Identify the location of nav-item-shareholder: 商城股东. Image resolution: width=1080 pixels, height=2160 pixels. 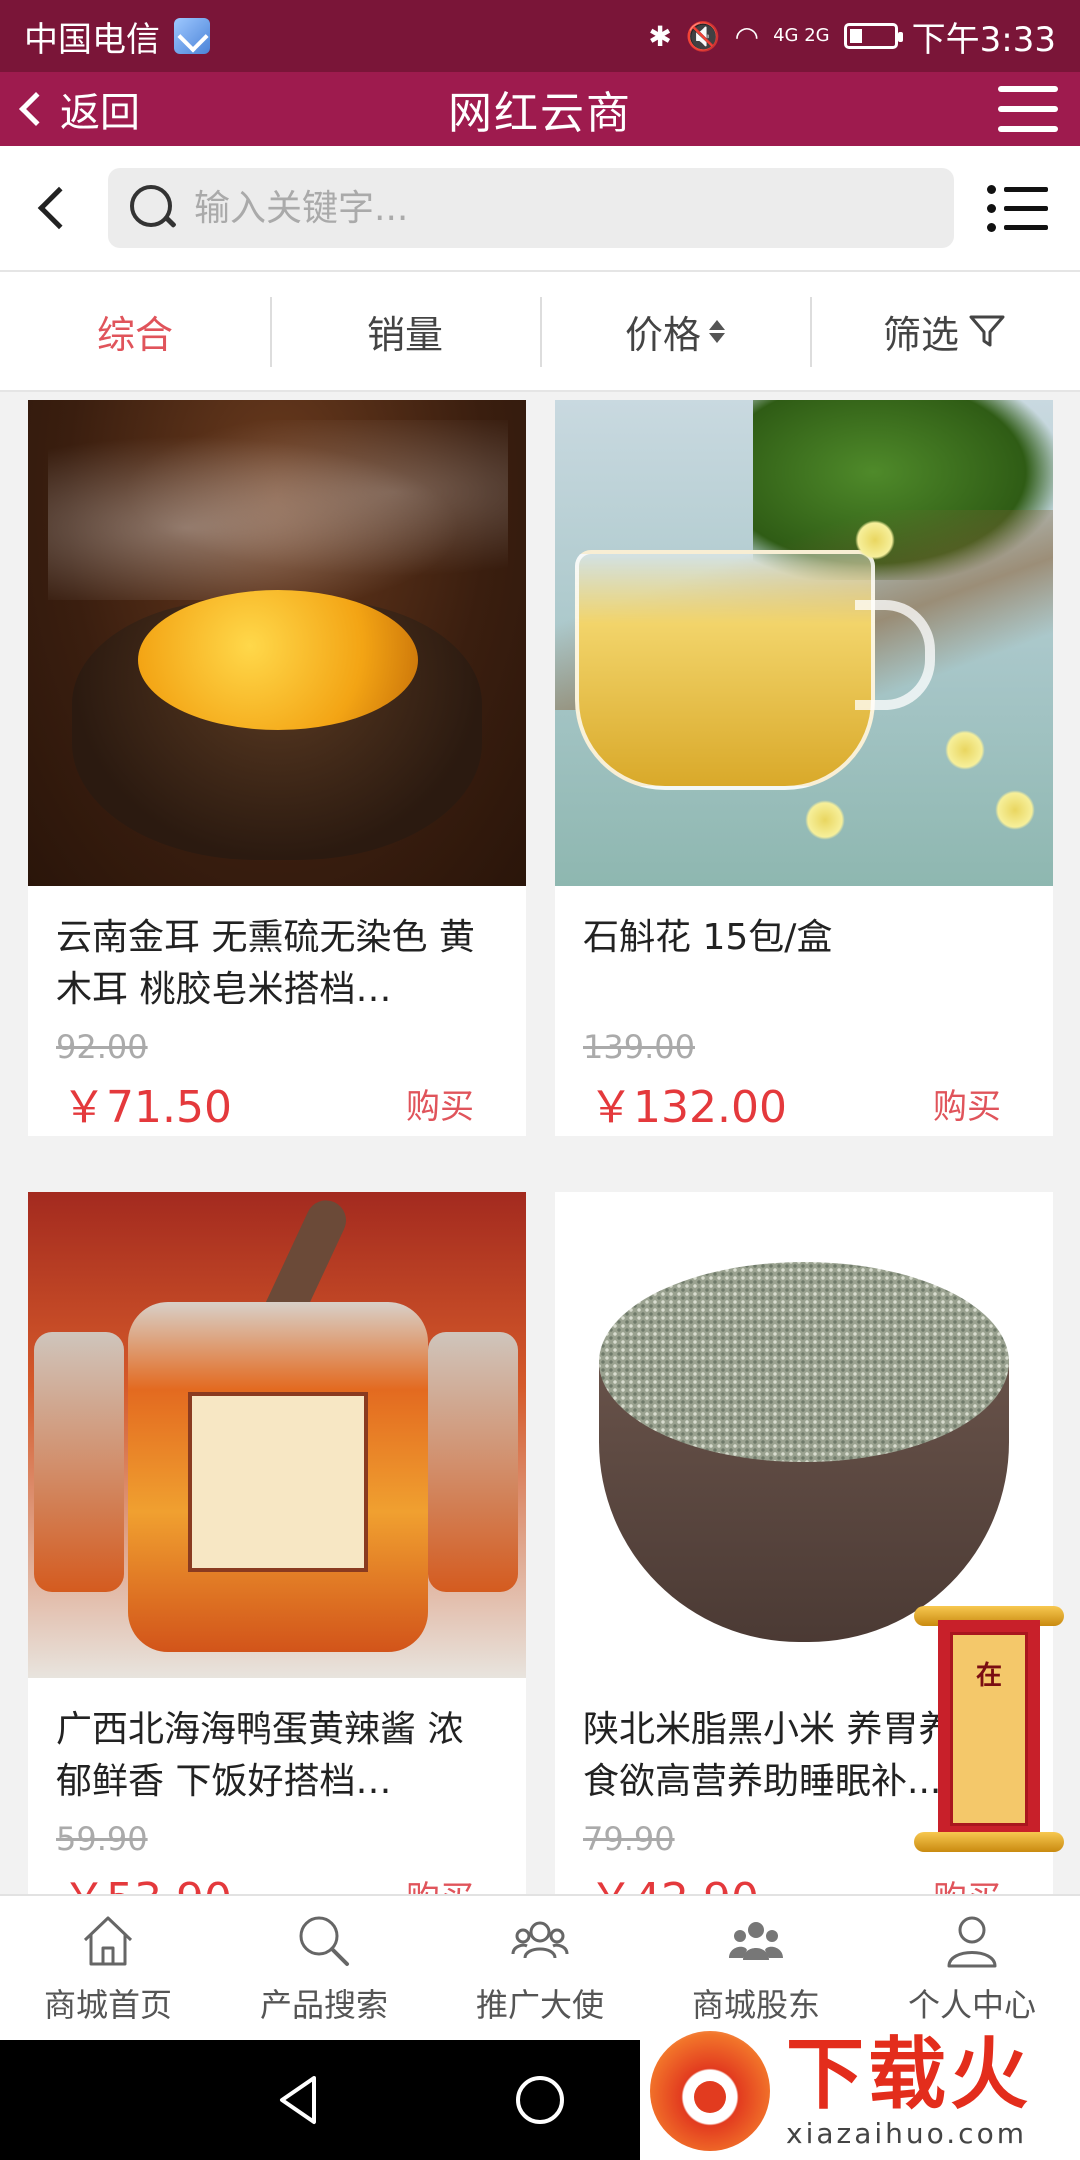
(756, 1968).